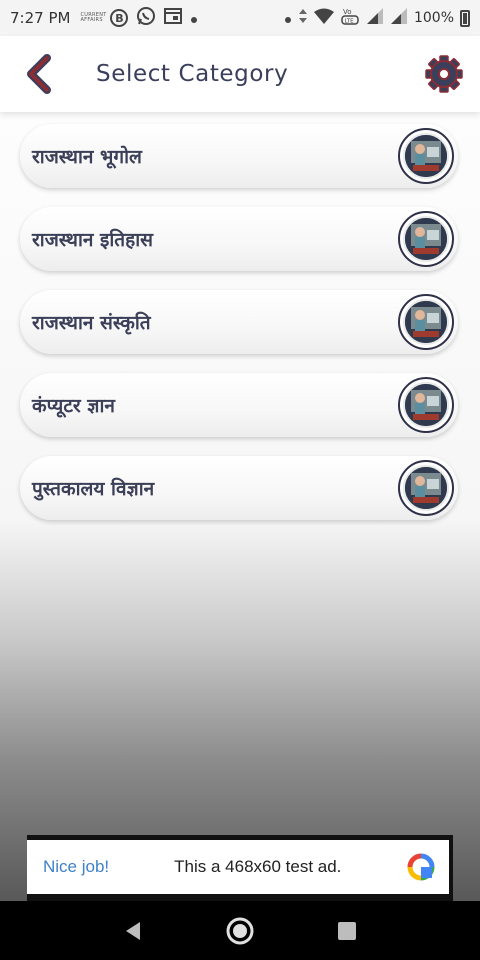 The height and width of the screenshot is (960, 480). What do you see at coordinates (239, 322) in the screenshot?
I see `category-item: राजस्थान संस्कृति` at bounding box center [239, 322].